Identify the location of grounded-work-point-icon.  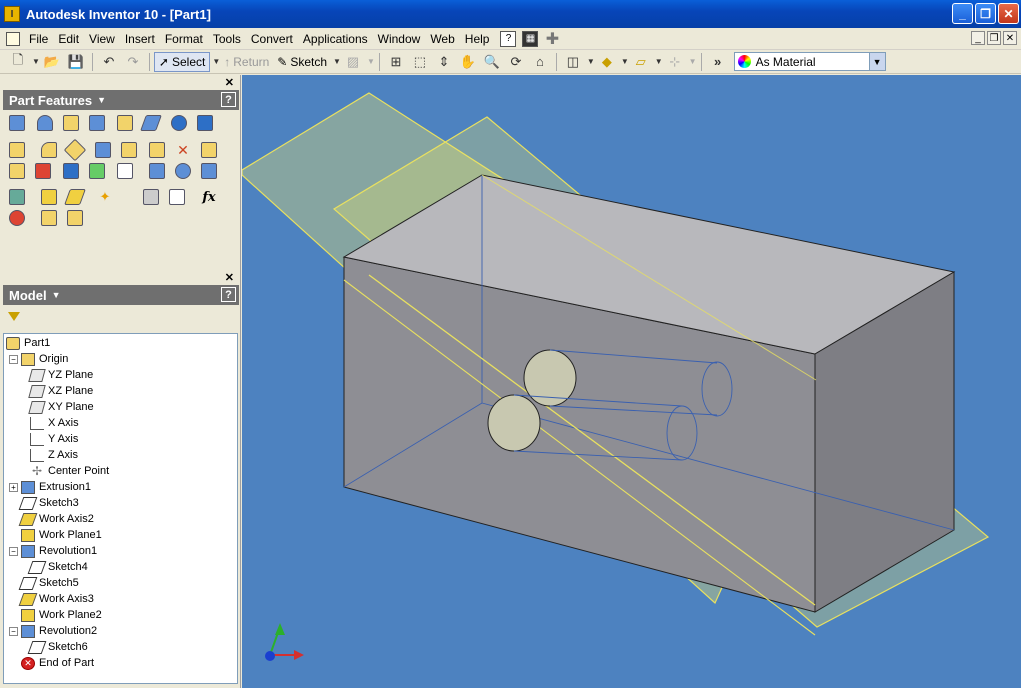
(151, 197).